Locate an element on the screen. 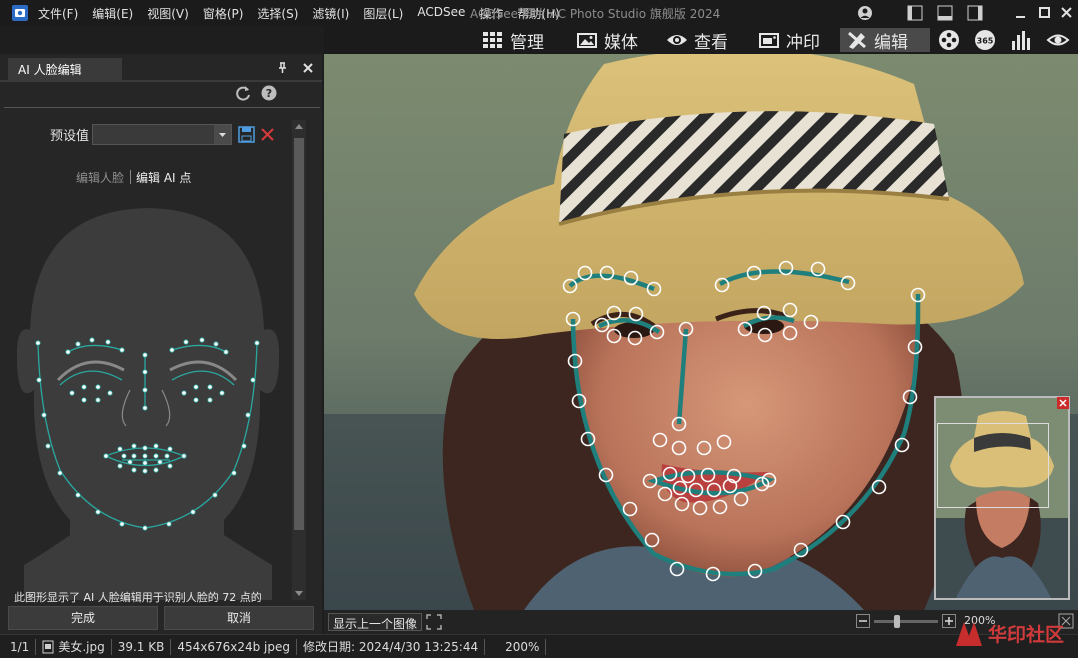 The width and height of the screenshot is (1078, 658). navigator-viewport is located at coordinates (993, 465).